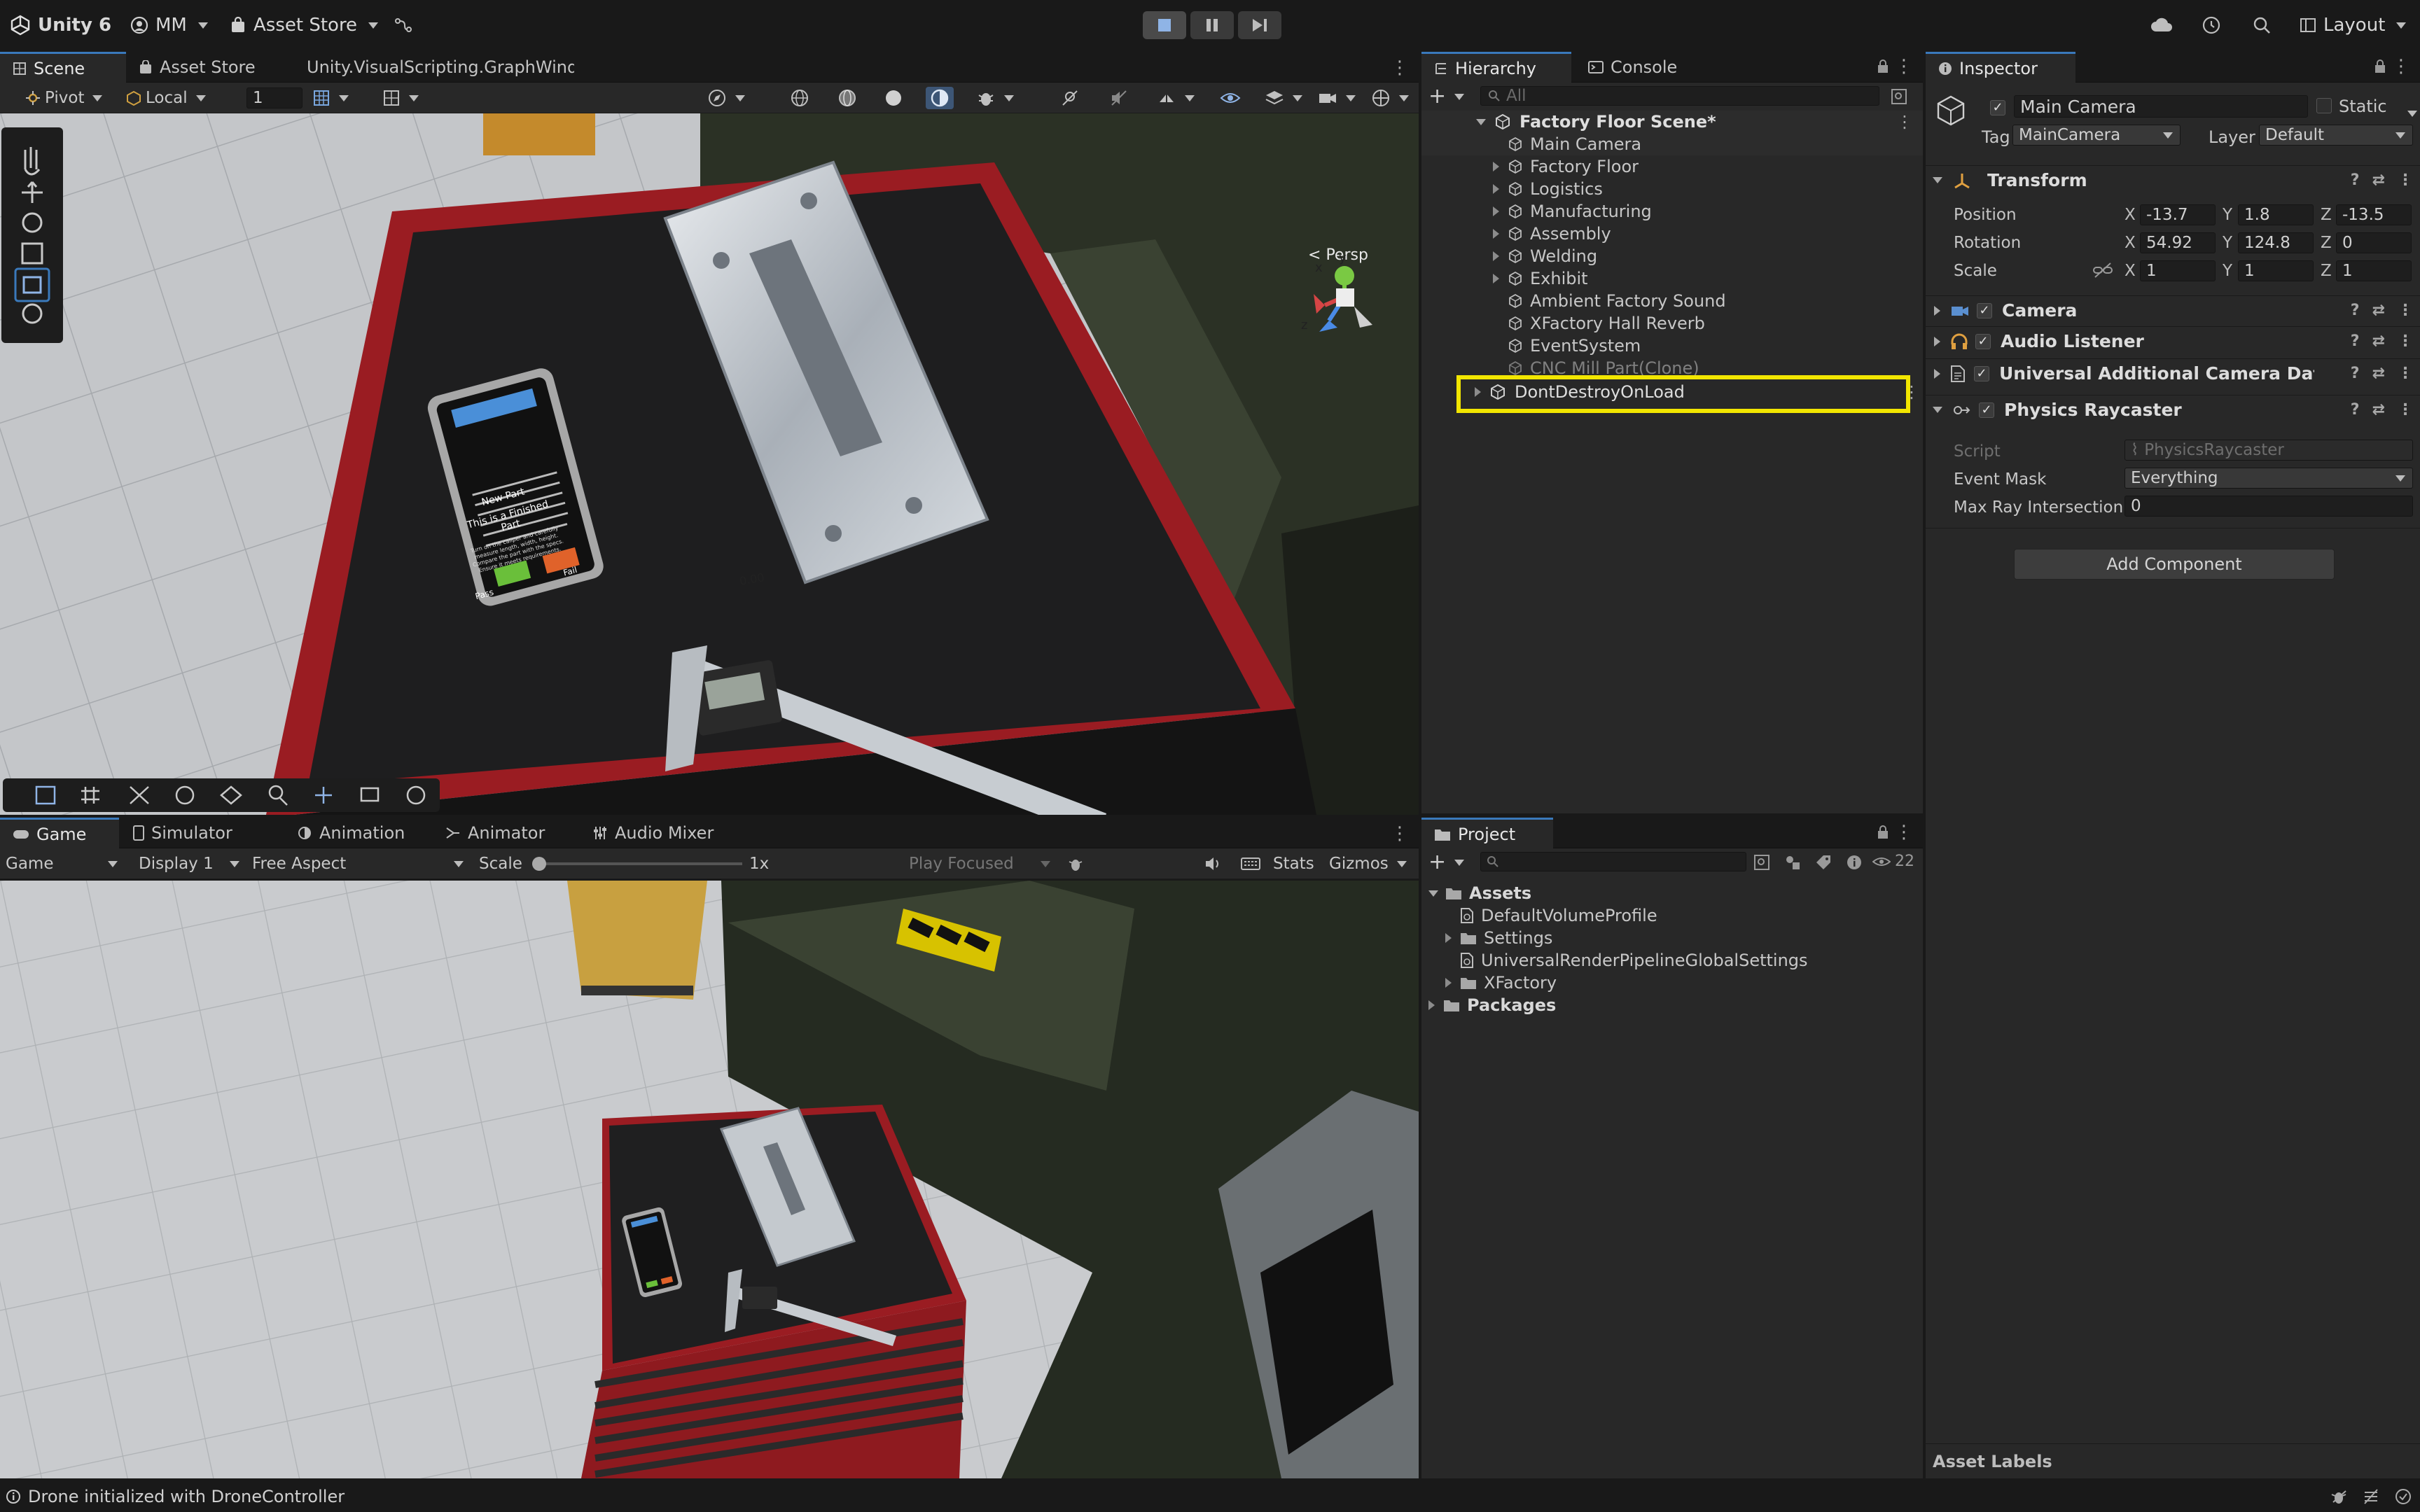 This screenshot has height=1512, width=2420. What do you see at coordinates (169, 25) in the screenshot?
I see `account-button: MM` at bounding box center [169, 25].